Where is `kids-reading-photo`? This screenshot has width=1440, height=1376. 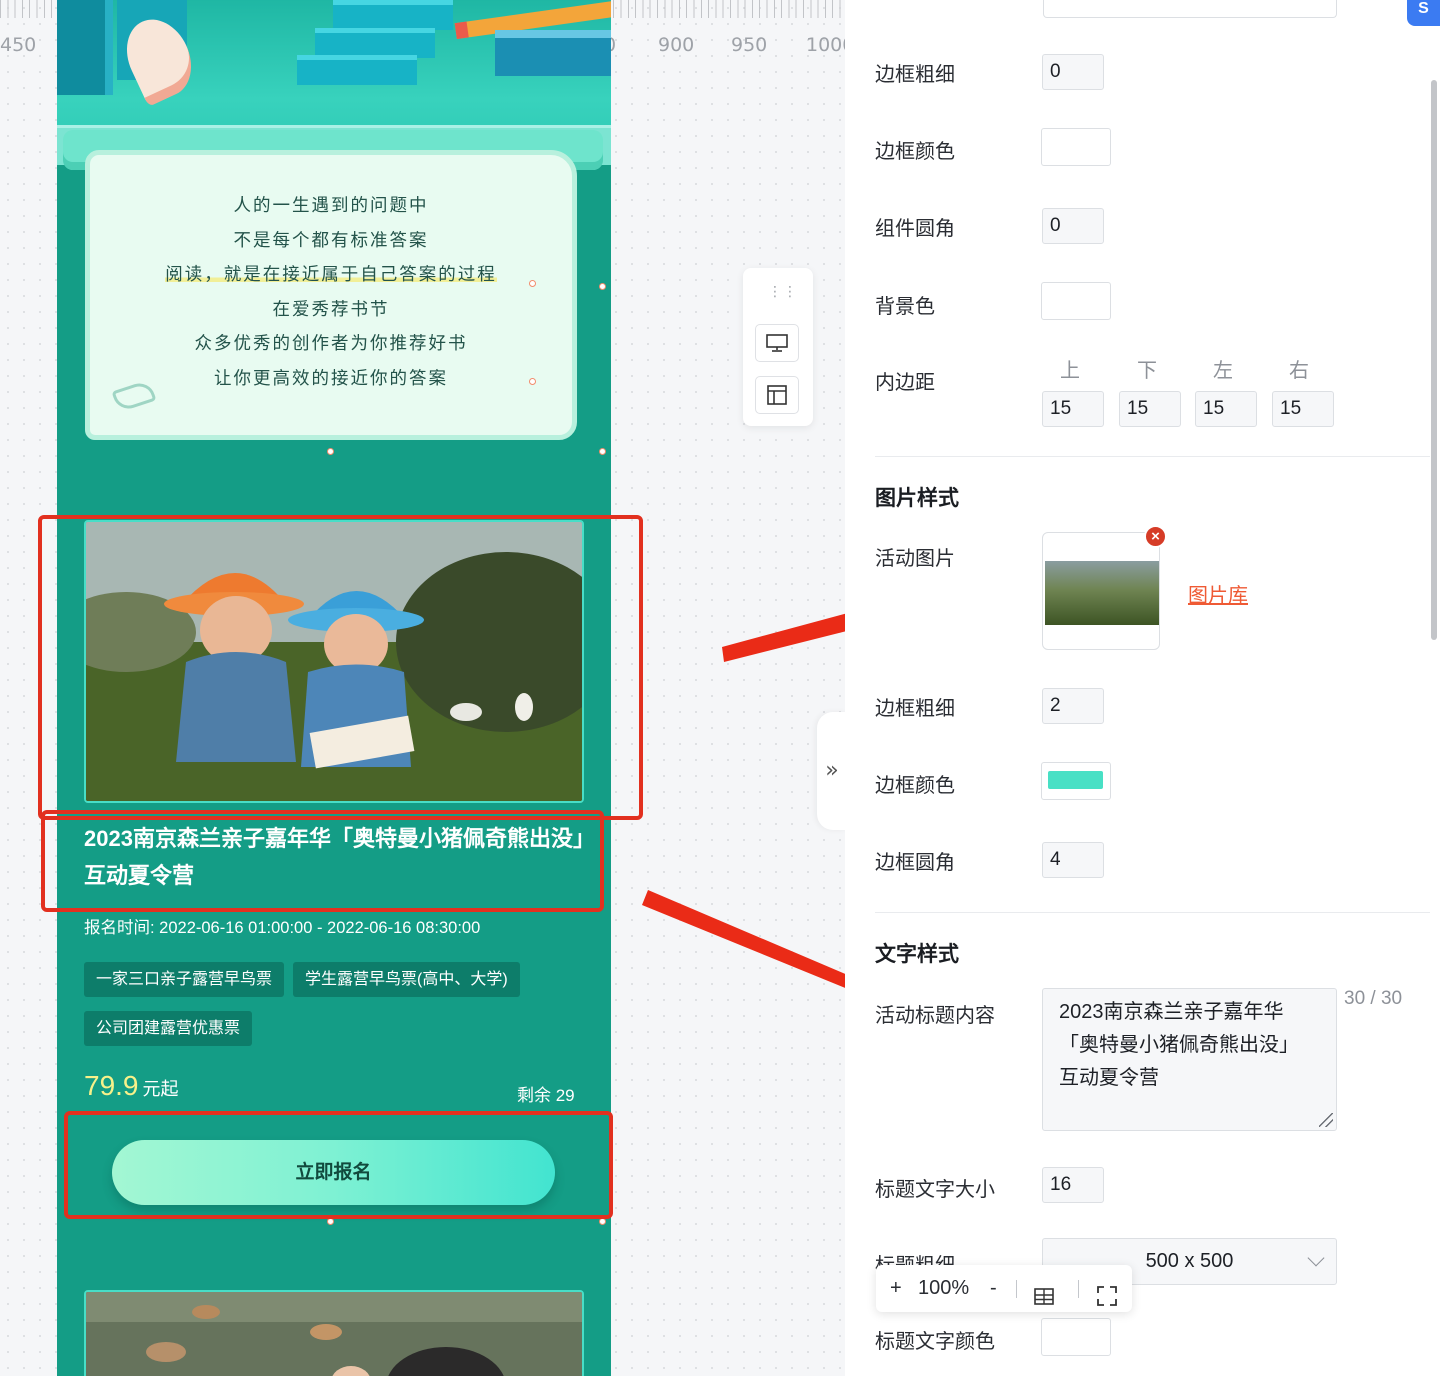 kids-reading-photo is located at coordinates (334, 661).